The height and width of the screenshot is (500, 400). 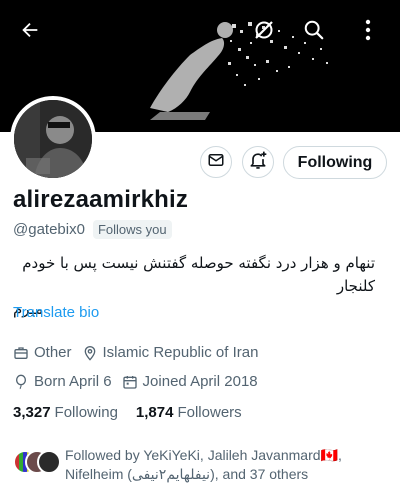 I want to click on calendar-icon, so click(x=130, y=382).